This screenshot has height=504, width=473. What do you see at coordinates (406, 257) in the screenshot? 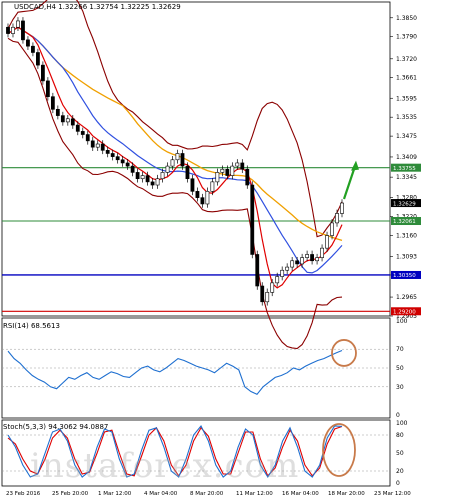
I see `price-tick-label: 1.3093` at bounding box center [406, 257].